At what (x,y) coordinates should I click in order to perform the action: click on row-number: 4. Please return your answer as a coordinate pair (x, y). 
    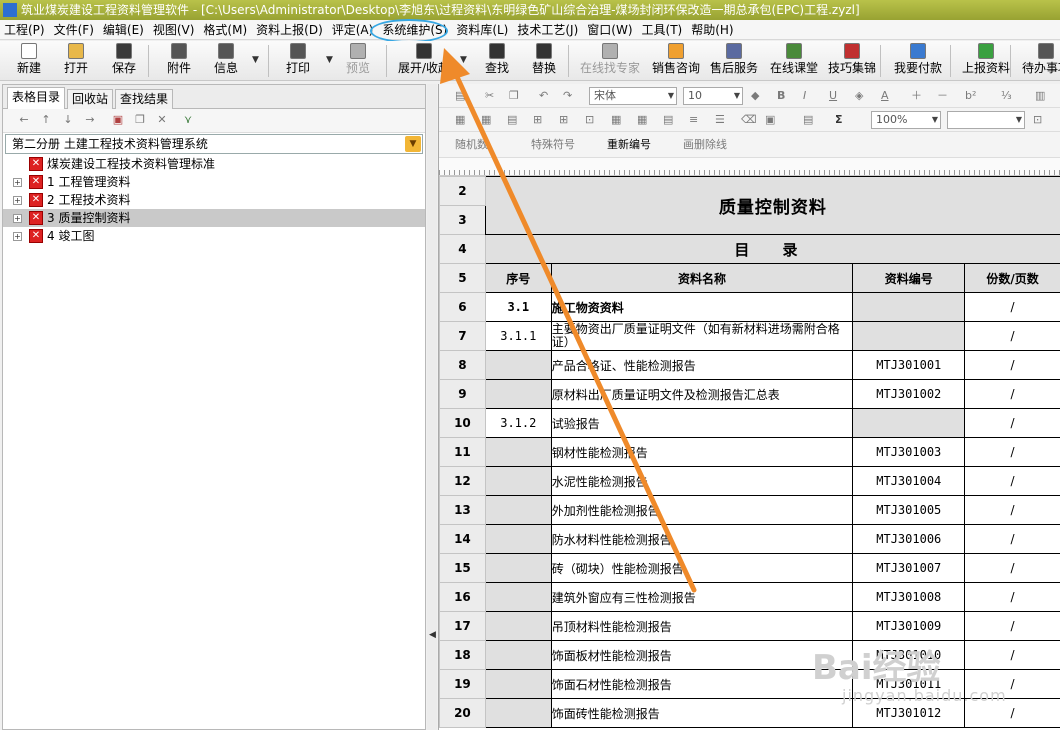
    Looking at the image, I should click on (462, 249).